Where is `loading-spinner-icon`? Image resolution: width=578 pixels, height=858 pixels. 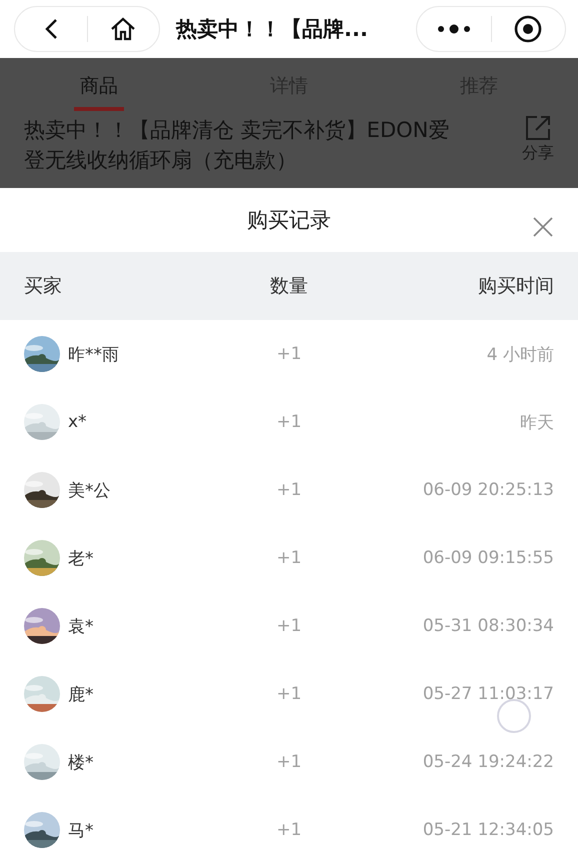 loading-spinner-icon is located at coordinates (514, 716).